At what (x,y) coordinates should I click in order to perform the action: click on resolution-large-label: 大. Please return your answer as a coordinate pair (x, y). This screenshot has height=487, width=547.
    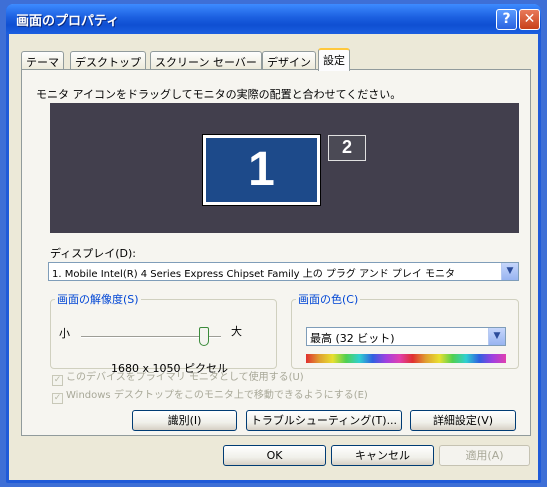
    Looking at the image, I should click on (236, 331).